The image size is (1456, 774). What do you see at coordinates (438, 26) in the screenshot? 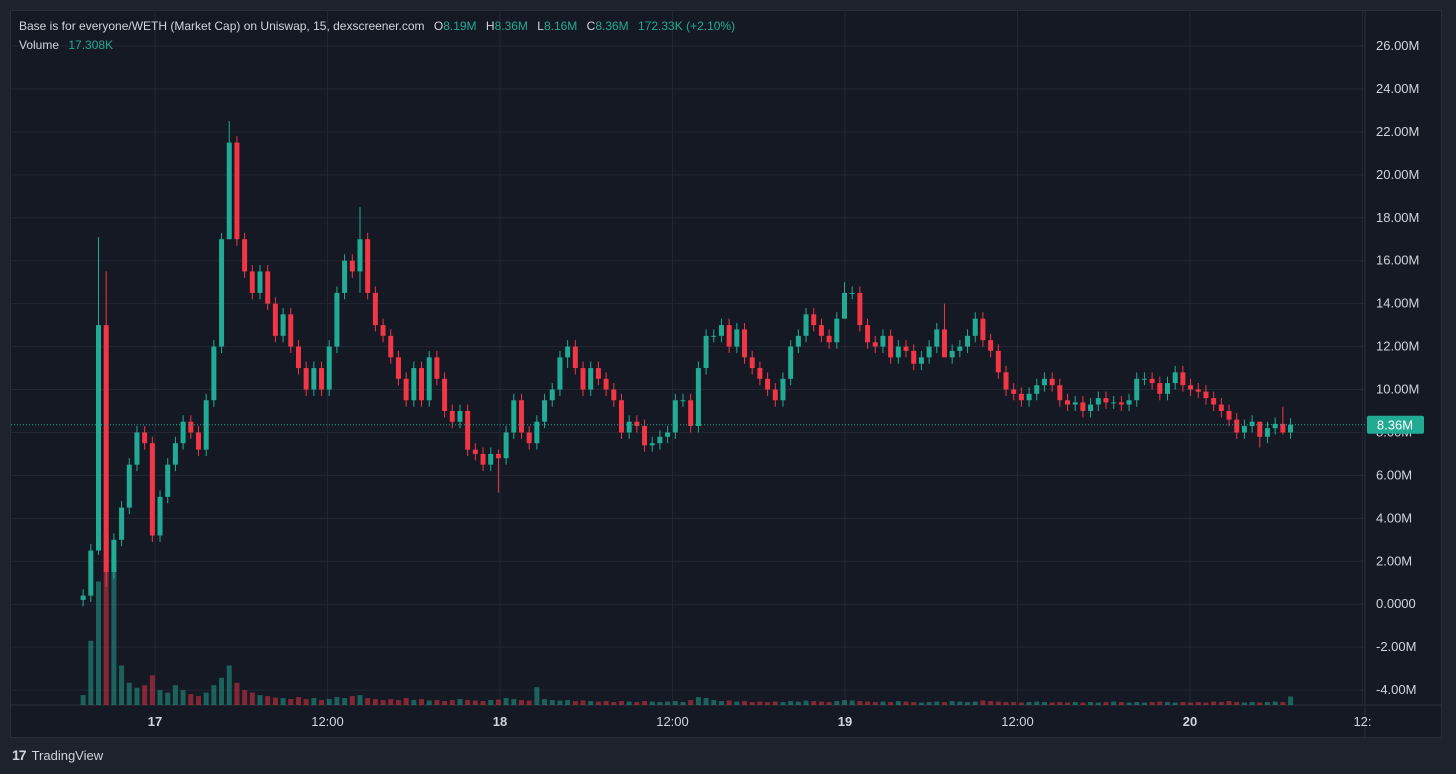
I see `open-label: O` at bounding box center [438, 26].